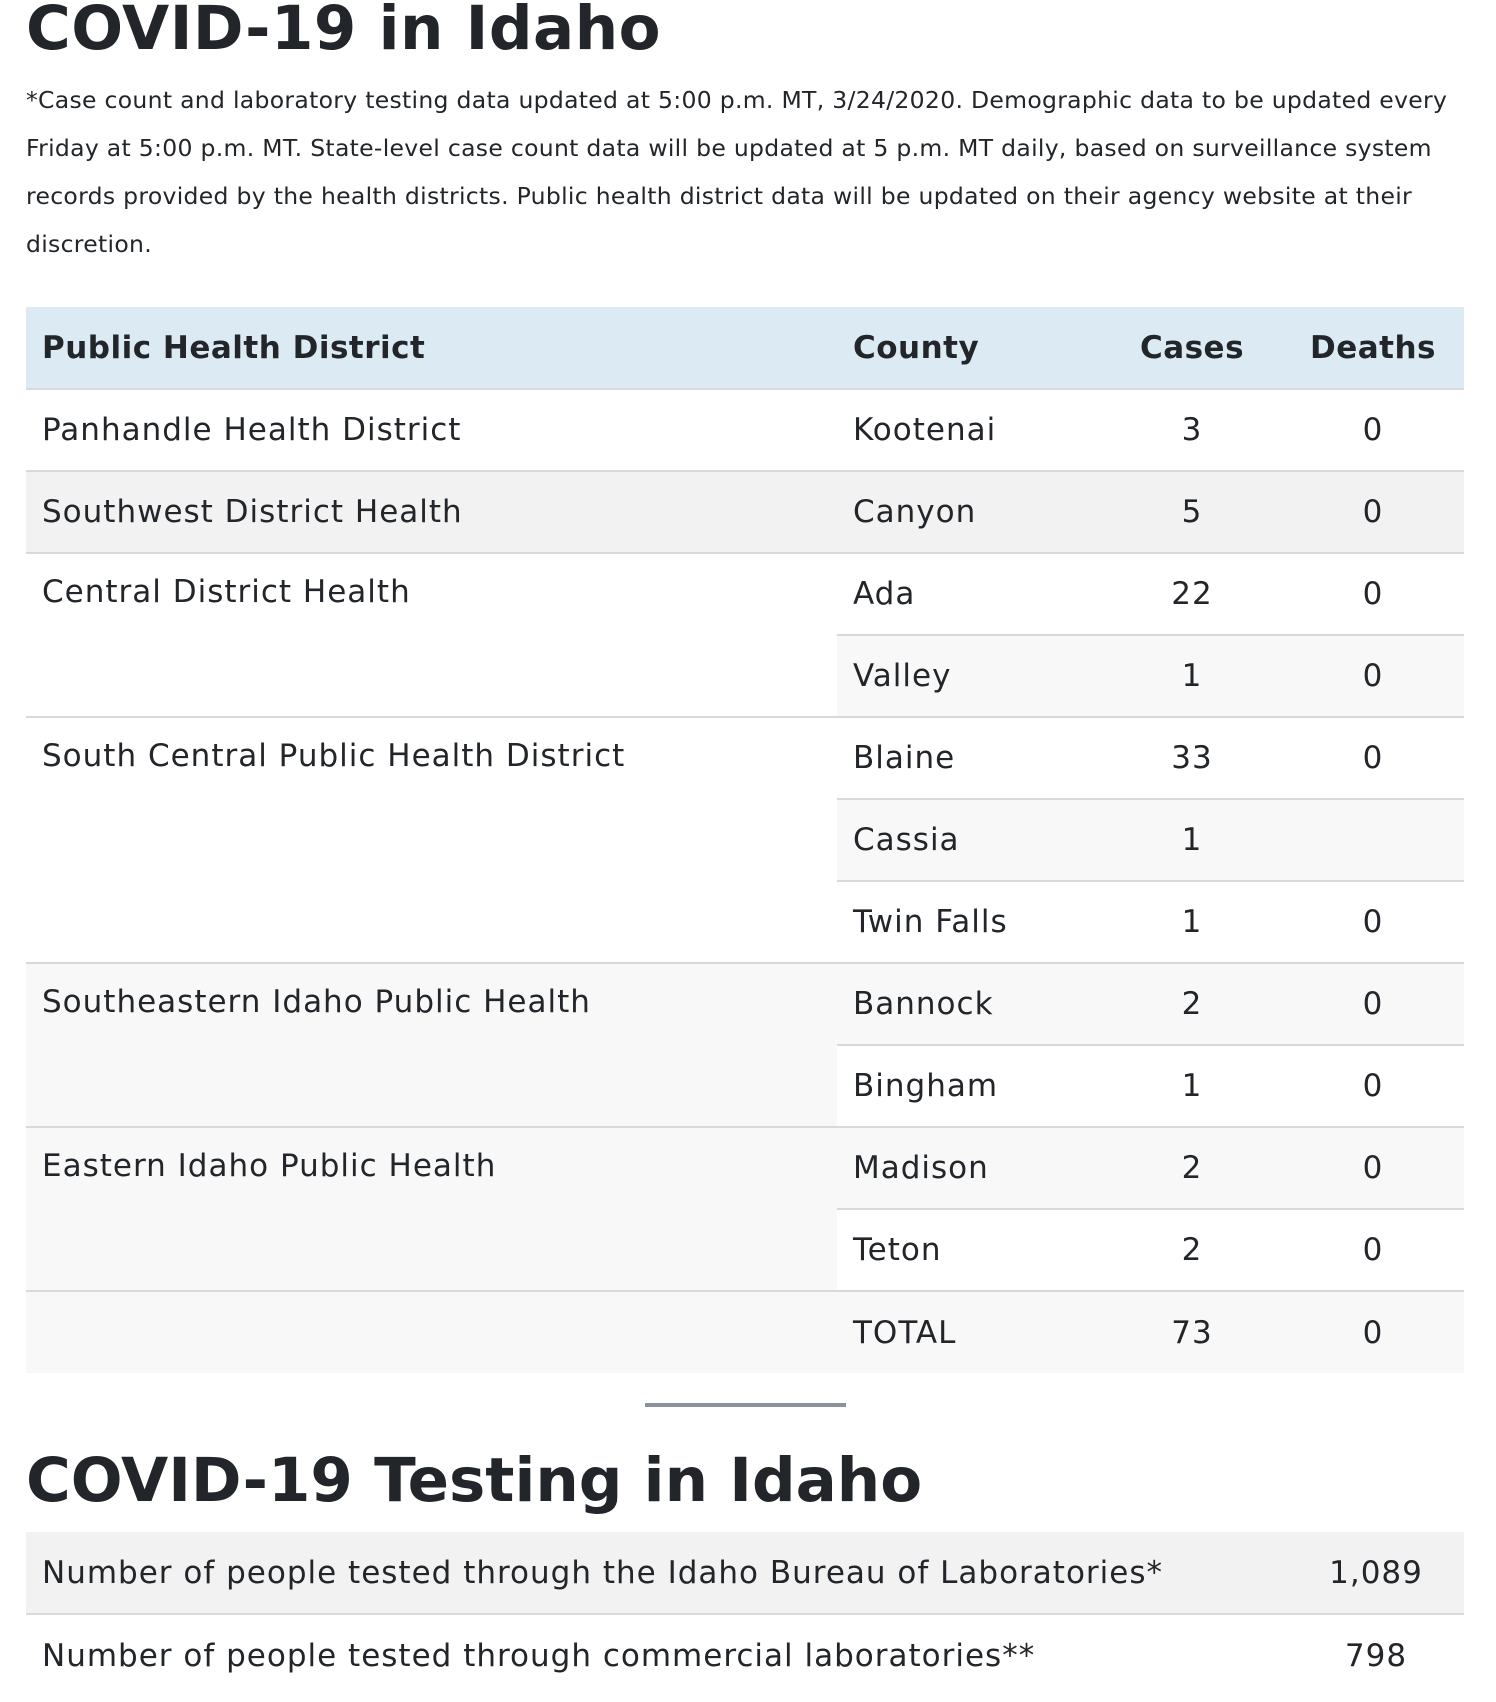 The width and height of the screenshot is (1496, 1702). Describe the element at coordinates (969, 1085) in the screenshot. I see `county-name: Bingham` at that location.